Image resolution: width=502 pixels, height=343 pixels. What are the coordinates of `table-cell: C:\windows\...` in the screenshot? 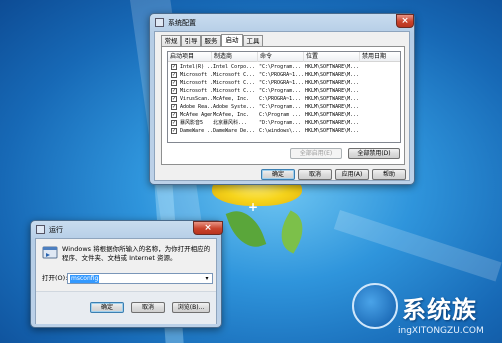 It's located at (280, 131).